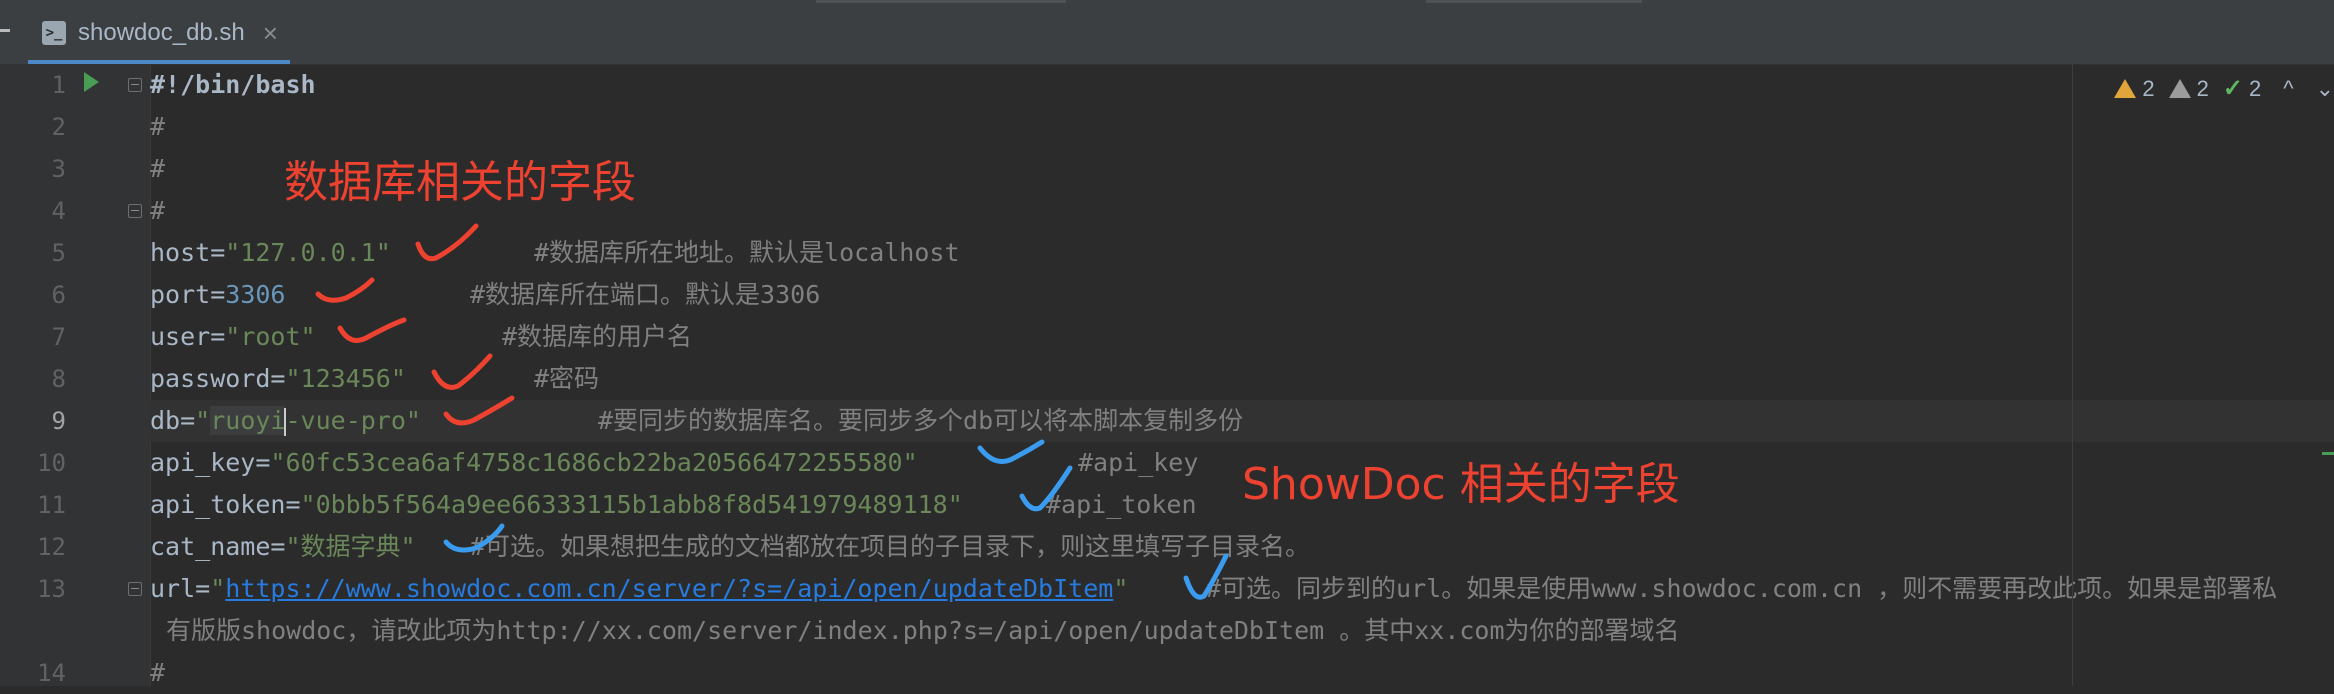  Describe the element at coordinates (51, 463) in the screenshot. I see `line-number: 10` at that location.